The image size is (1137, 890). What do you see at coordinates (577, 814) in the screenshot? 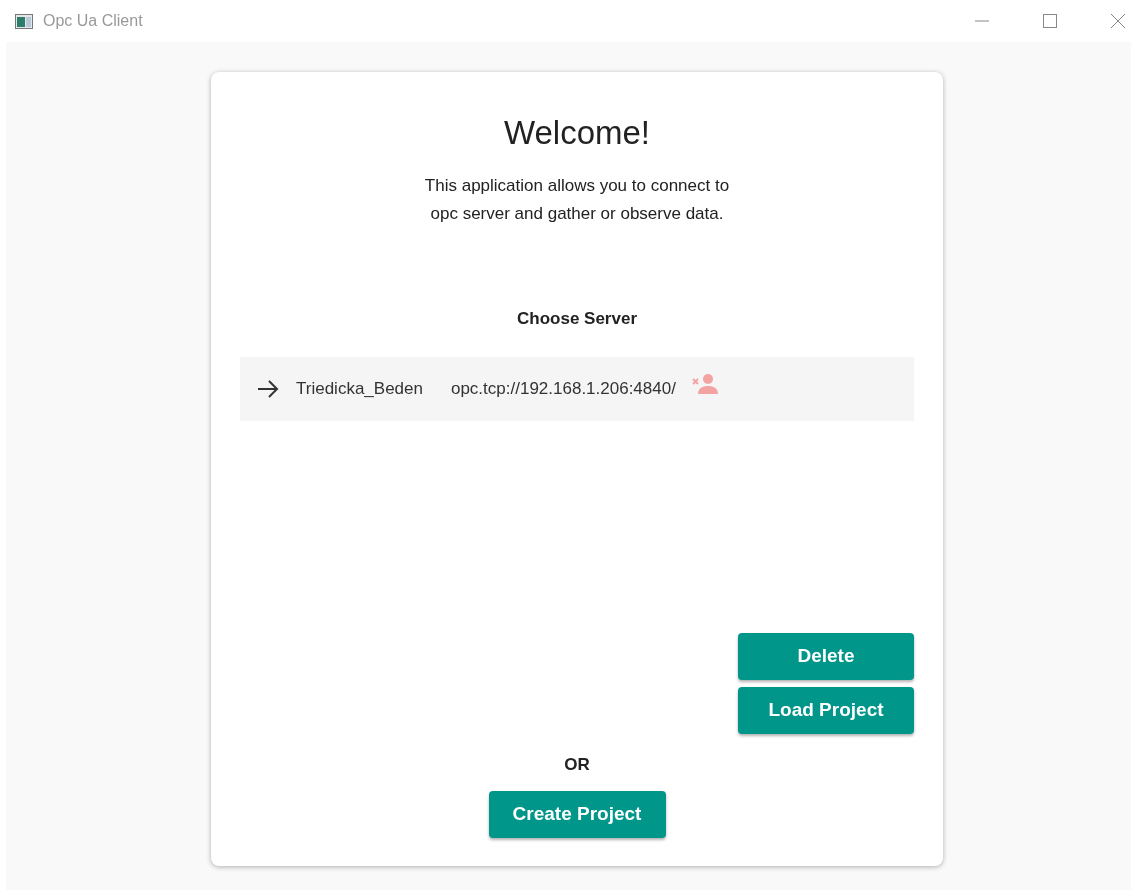
I see `create-project-button: Create Project` at bounding box center [577, 814].